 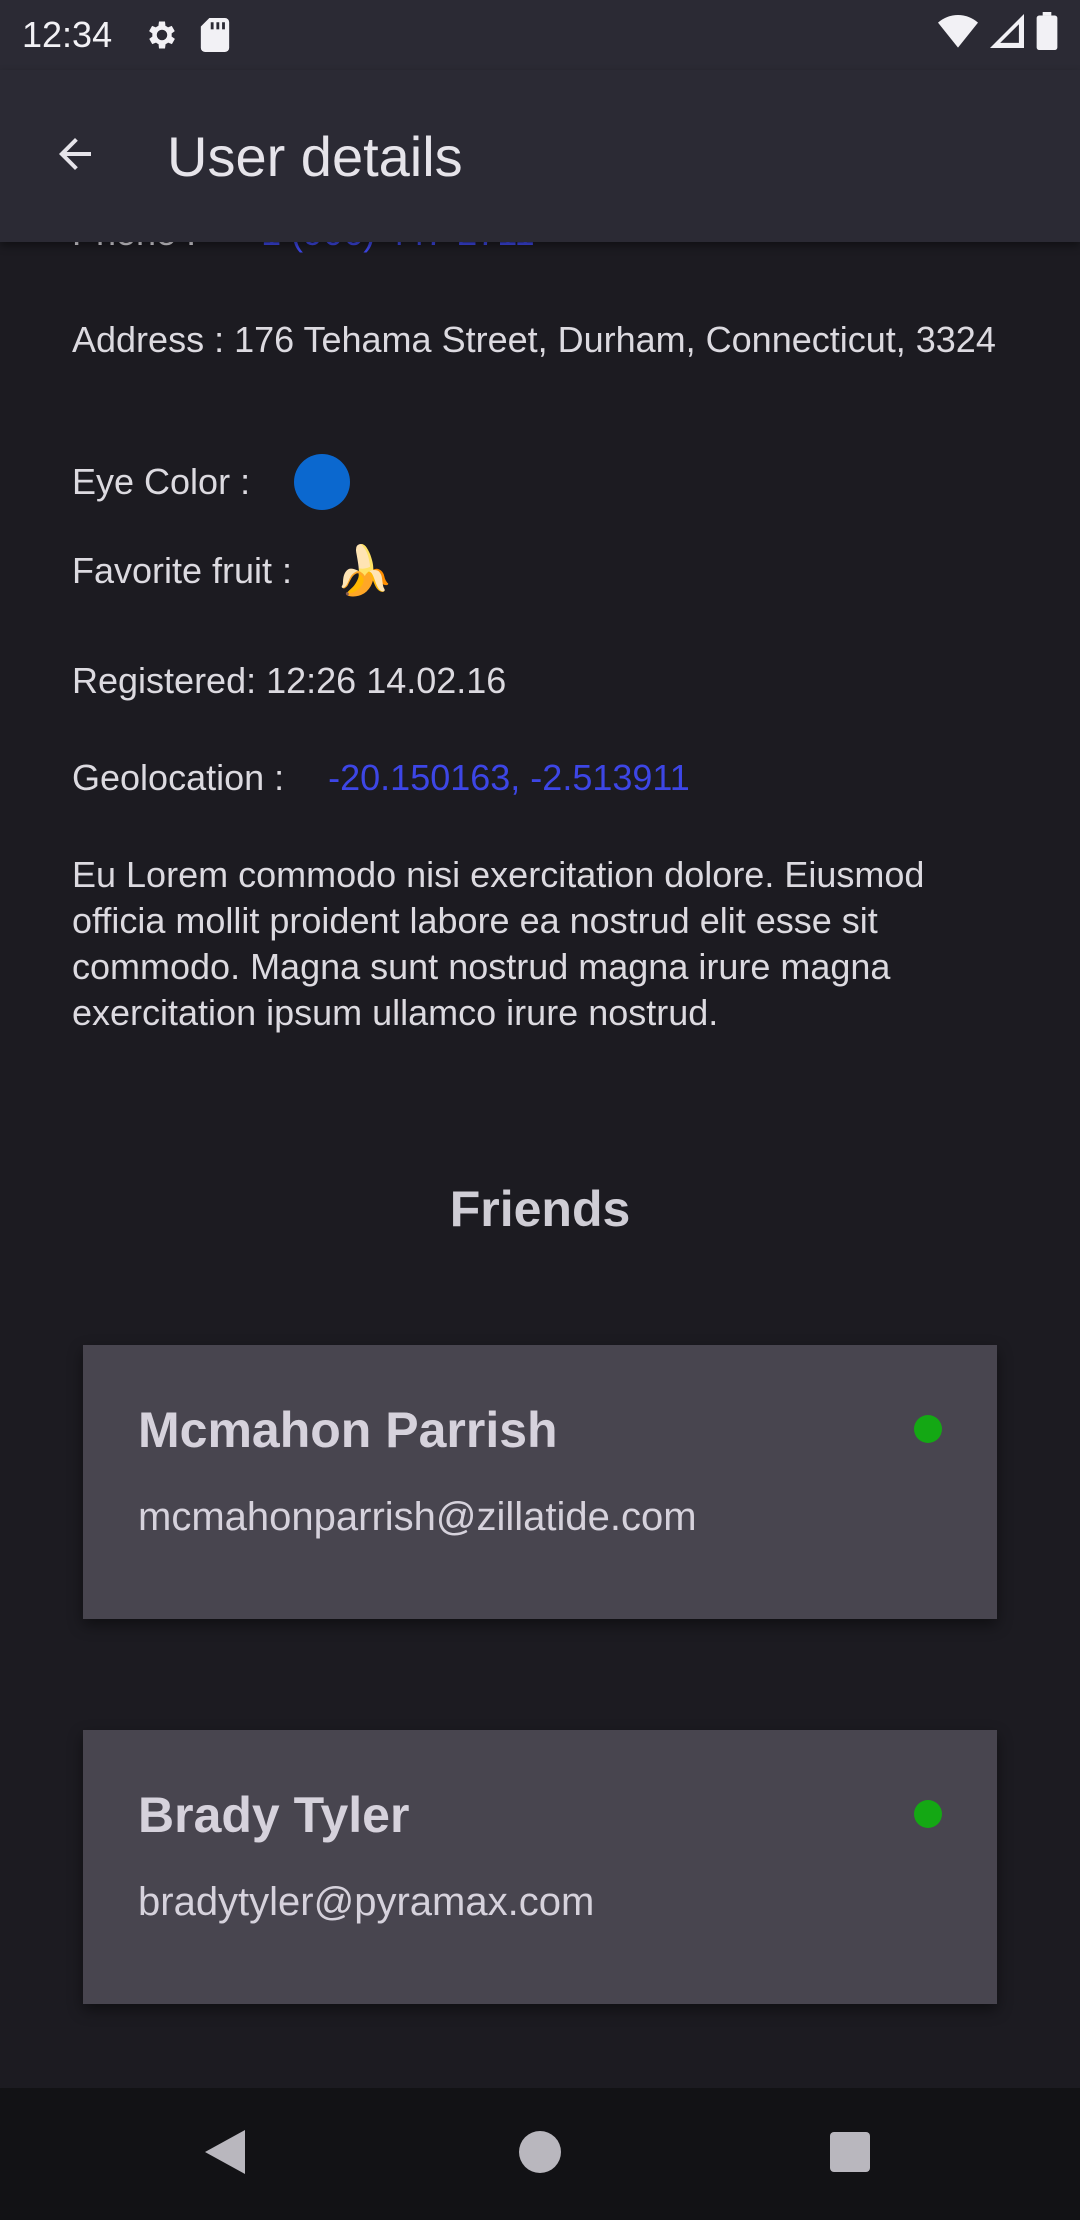 I want to click on recents-square-icon, so click(x=850, y=2154).